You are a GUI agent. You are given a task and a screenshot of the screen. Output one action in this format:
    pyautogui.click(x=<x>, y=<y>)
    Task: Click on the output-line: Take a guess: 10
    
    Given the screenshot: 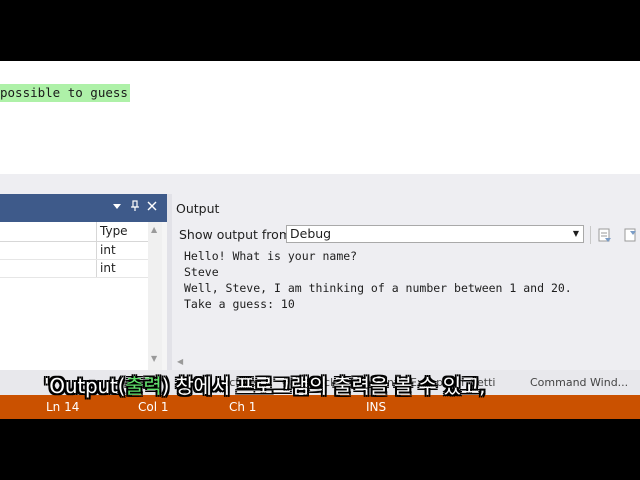 What is the action you would take?
    pyautogui.click(x=239, y=304)
    